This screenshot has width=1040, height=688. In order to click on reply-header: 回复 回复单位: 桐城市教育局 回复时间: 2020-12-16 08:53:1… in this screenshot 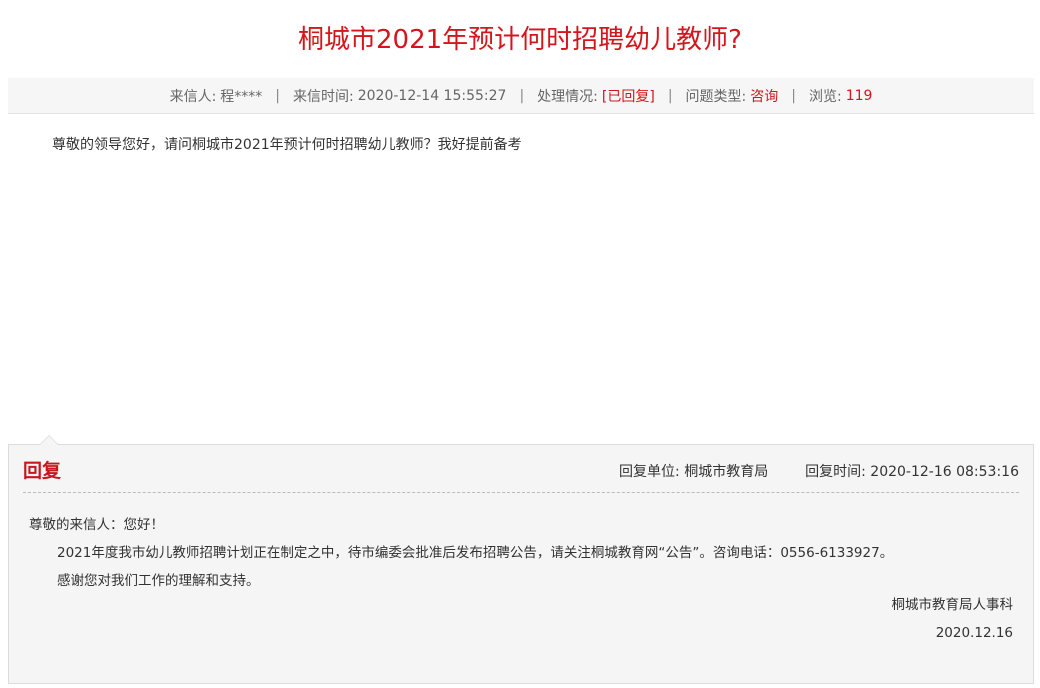, I will do `click(521, 474)`.